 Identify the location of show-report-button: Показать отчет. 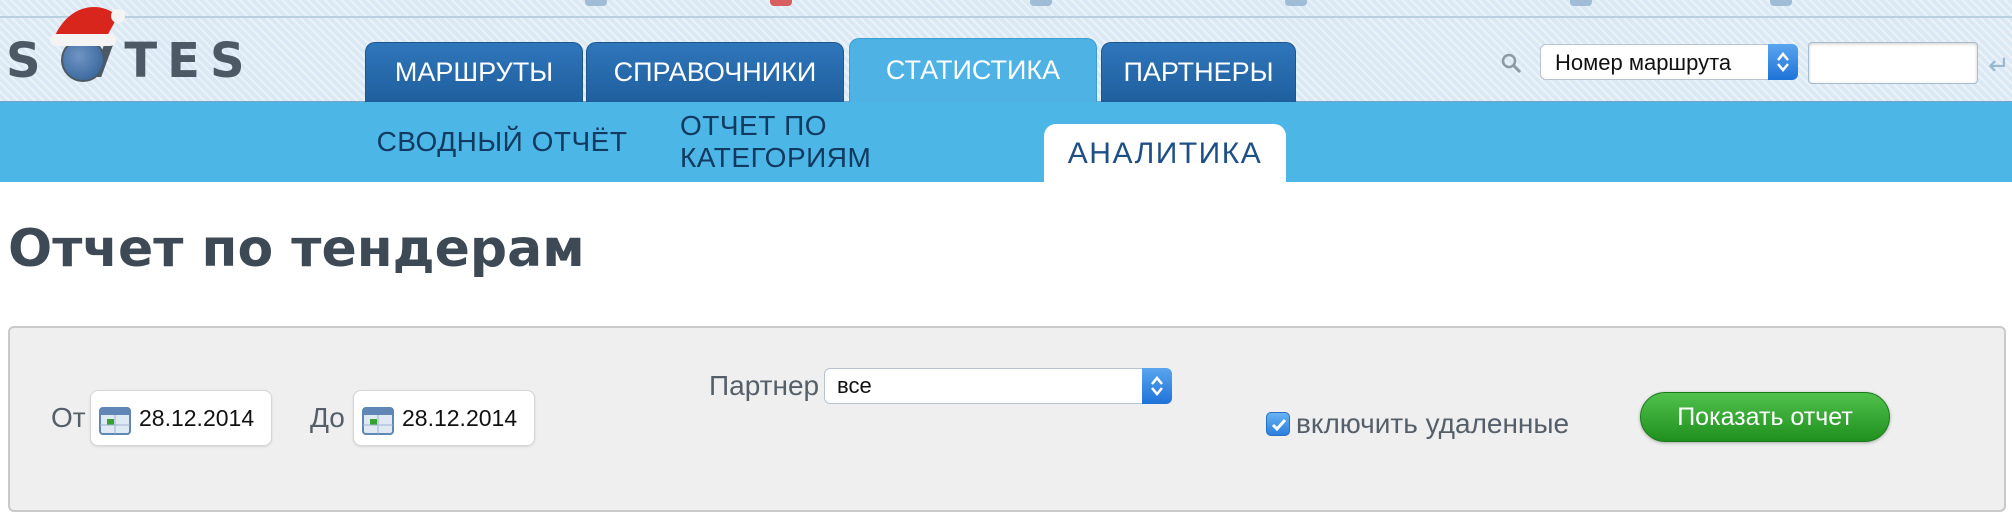
(1765, 417).